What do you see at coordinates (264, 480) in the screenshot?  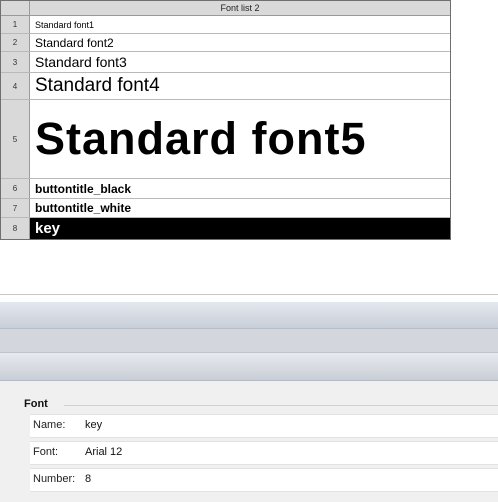 I see `number-property-row: Number: 8` at bounding box center [264, 480].